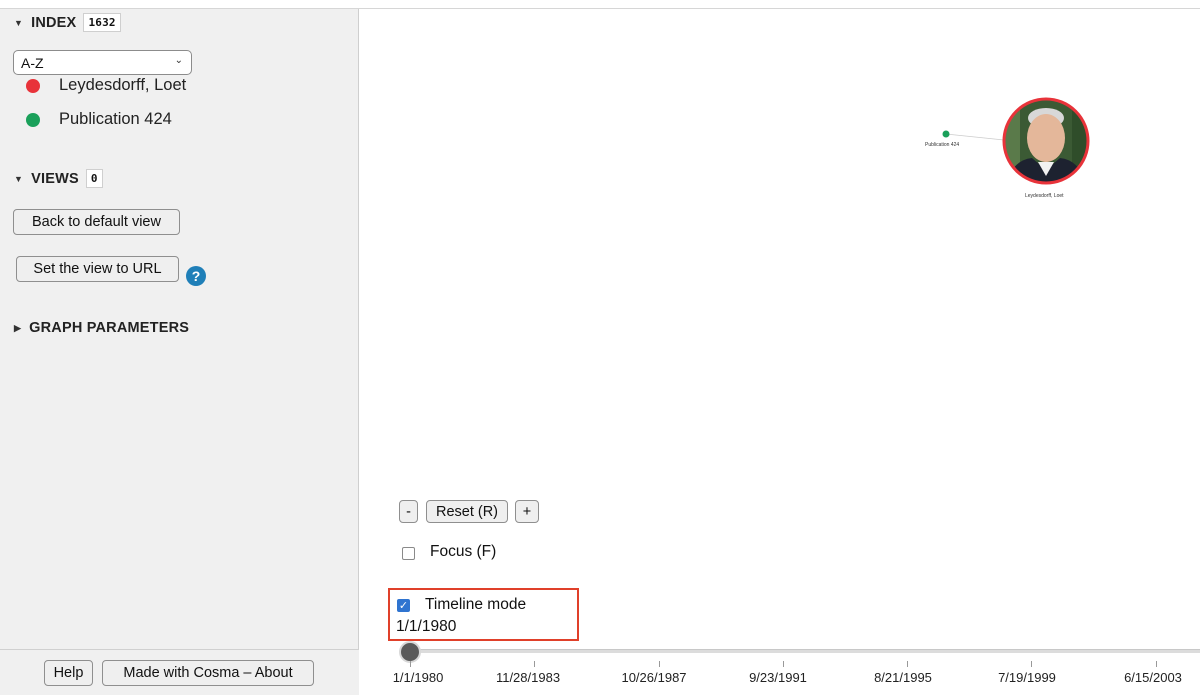 This screenshot has width=1200, height=695. Describe the element at coordinates (1044, 196) in the screenshot. I see `node-label: Leydesdorff, Loet` at that location.